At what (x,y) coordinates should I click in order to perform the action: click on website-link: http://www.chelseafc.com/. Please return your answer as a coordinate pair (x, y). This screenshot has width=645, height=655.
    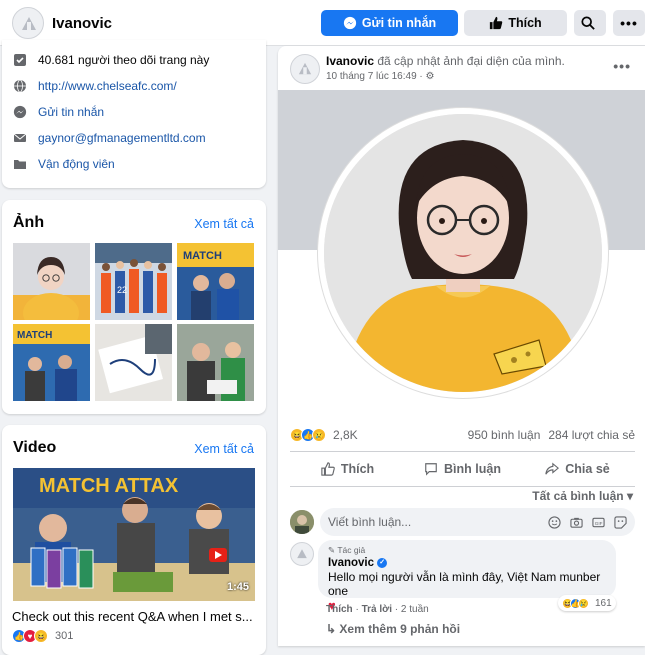
    Looking at the image, I should click on (107, 86).